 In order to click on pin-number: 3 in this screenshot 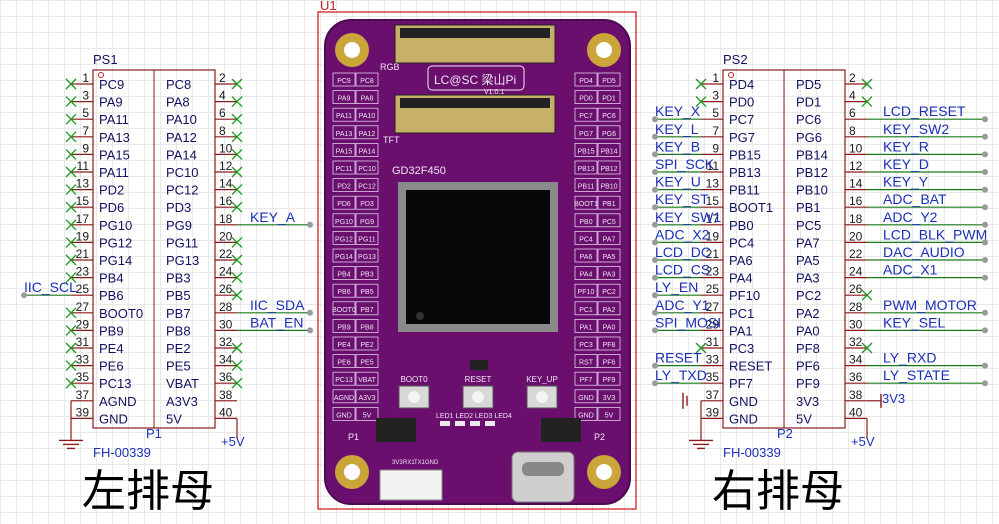, I will do `click(715, 96)`.